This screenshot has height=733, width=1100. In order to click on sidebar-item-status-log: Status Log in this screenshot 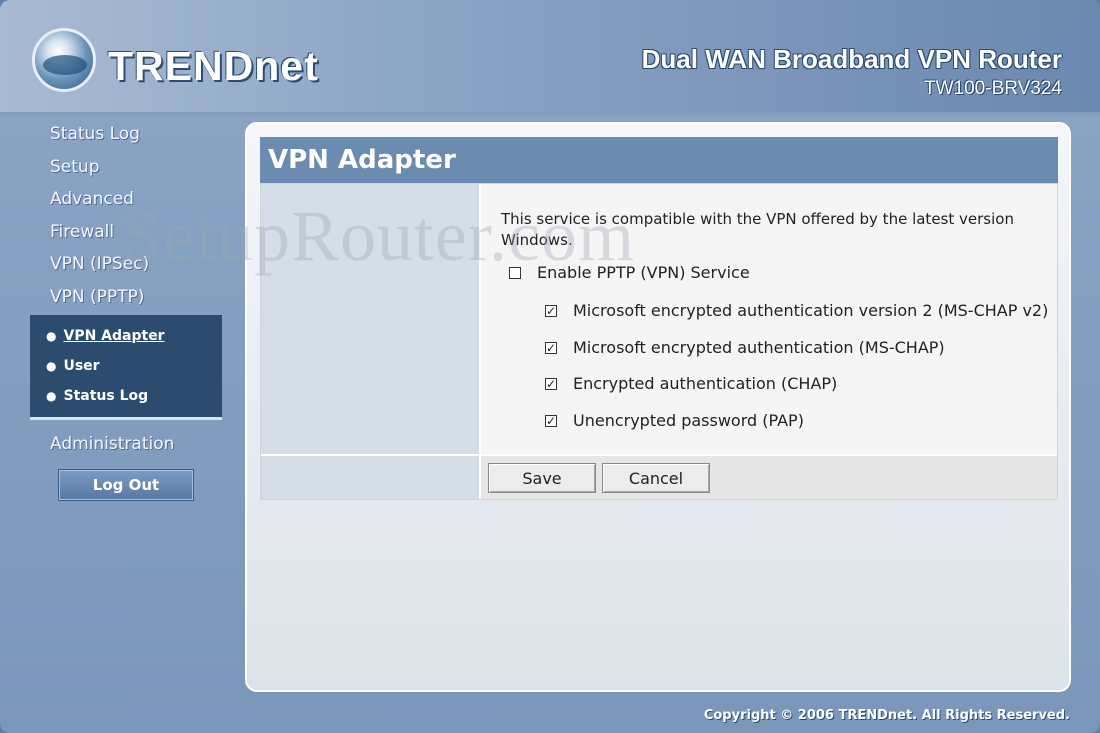, I will do `click(127, 136)`.